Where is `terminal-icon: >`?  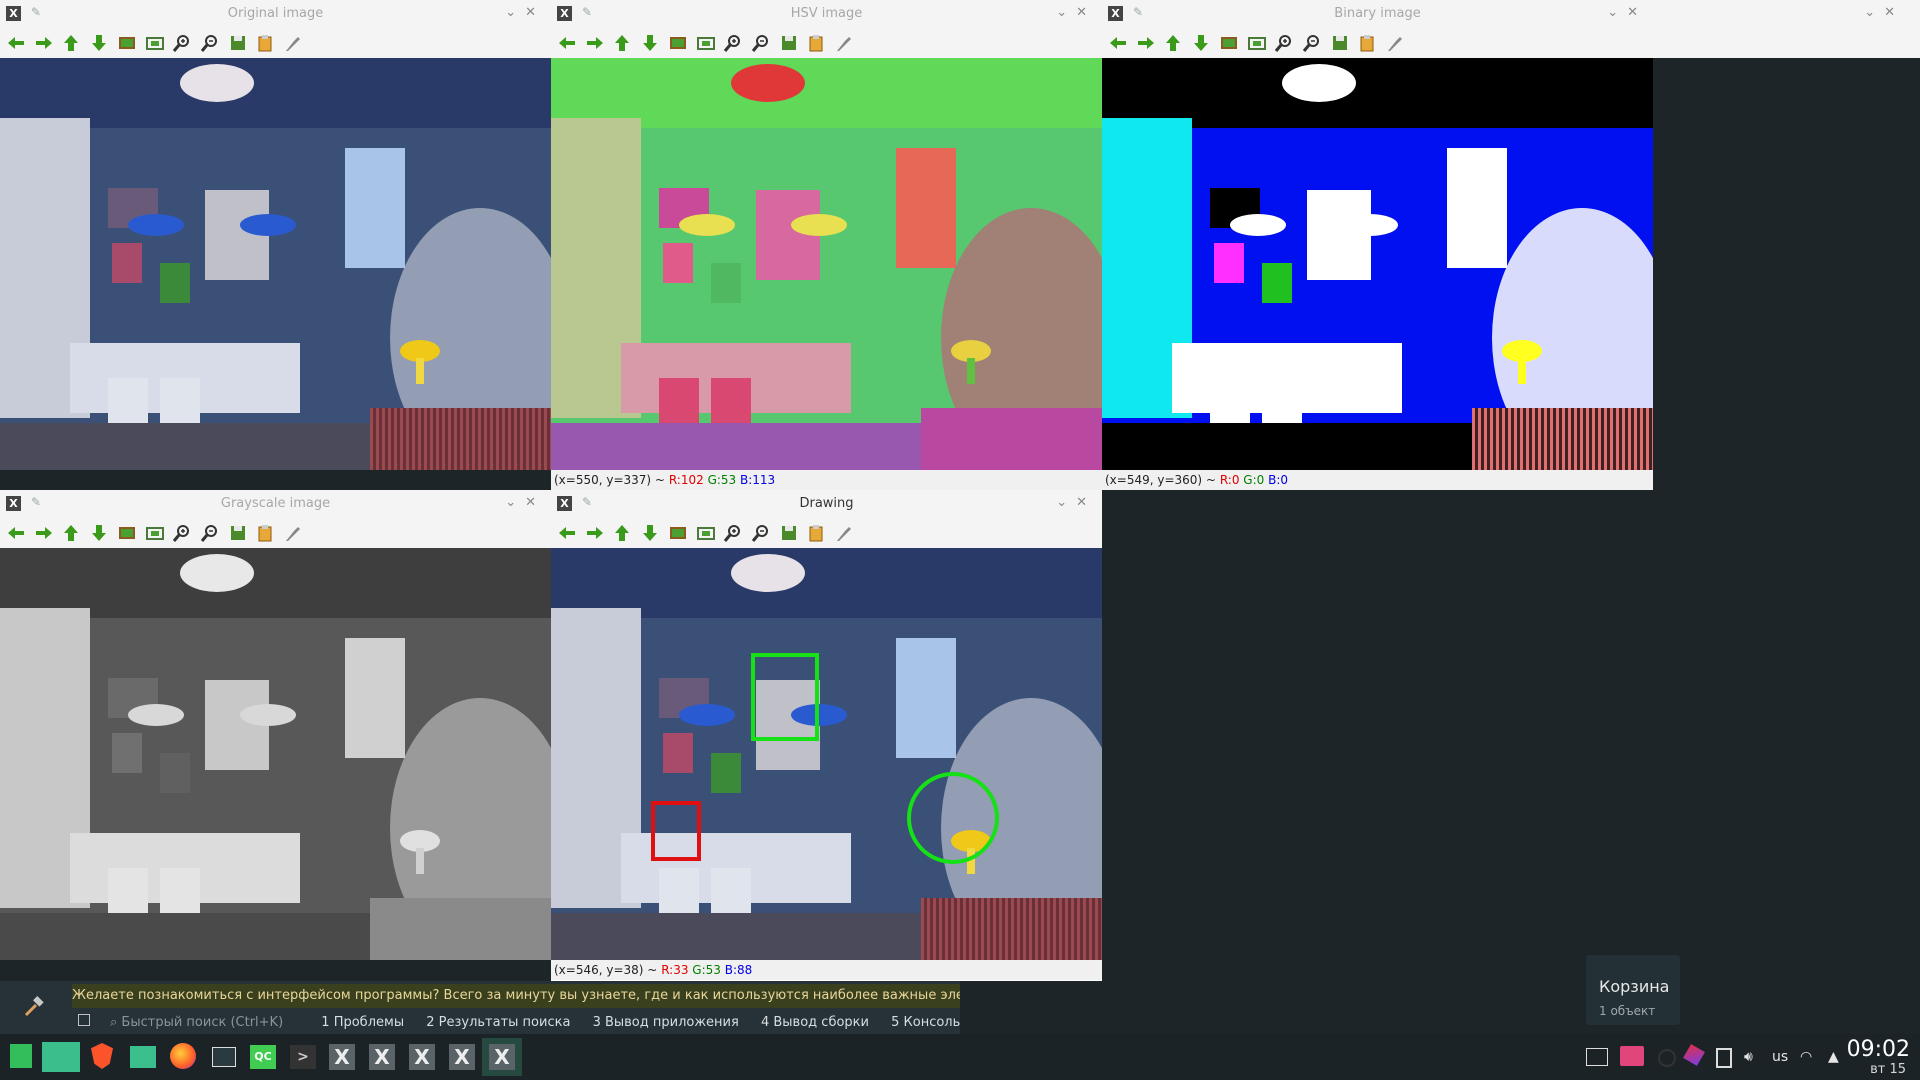
terminal-icon: > is located at coordinates (302, 1057).